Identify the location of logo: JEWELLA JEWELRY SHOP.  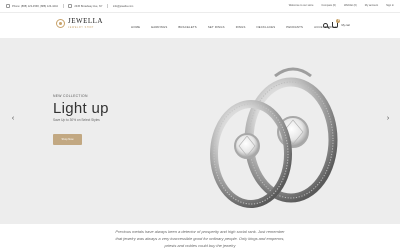
(79, 23).